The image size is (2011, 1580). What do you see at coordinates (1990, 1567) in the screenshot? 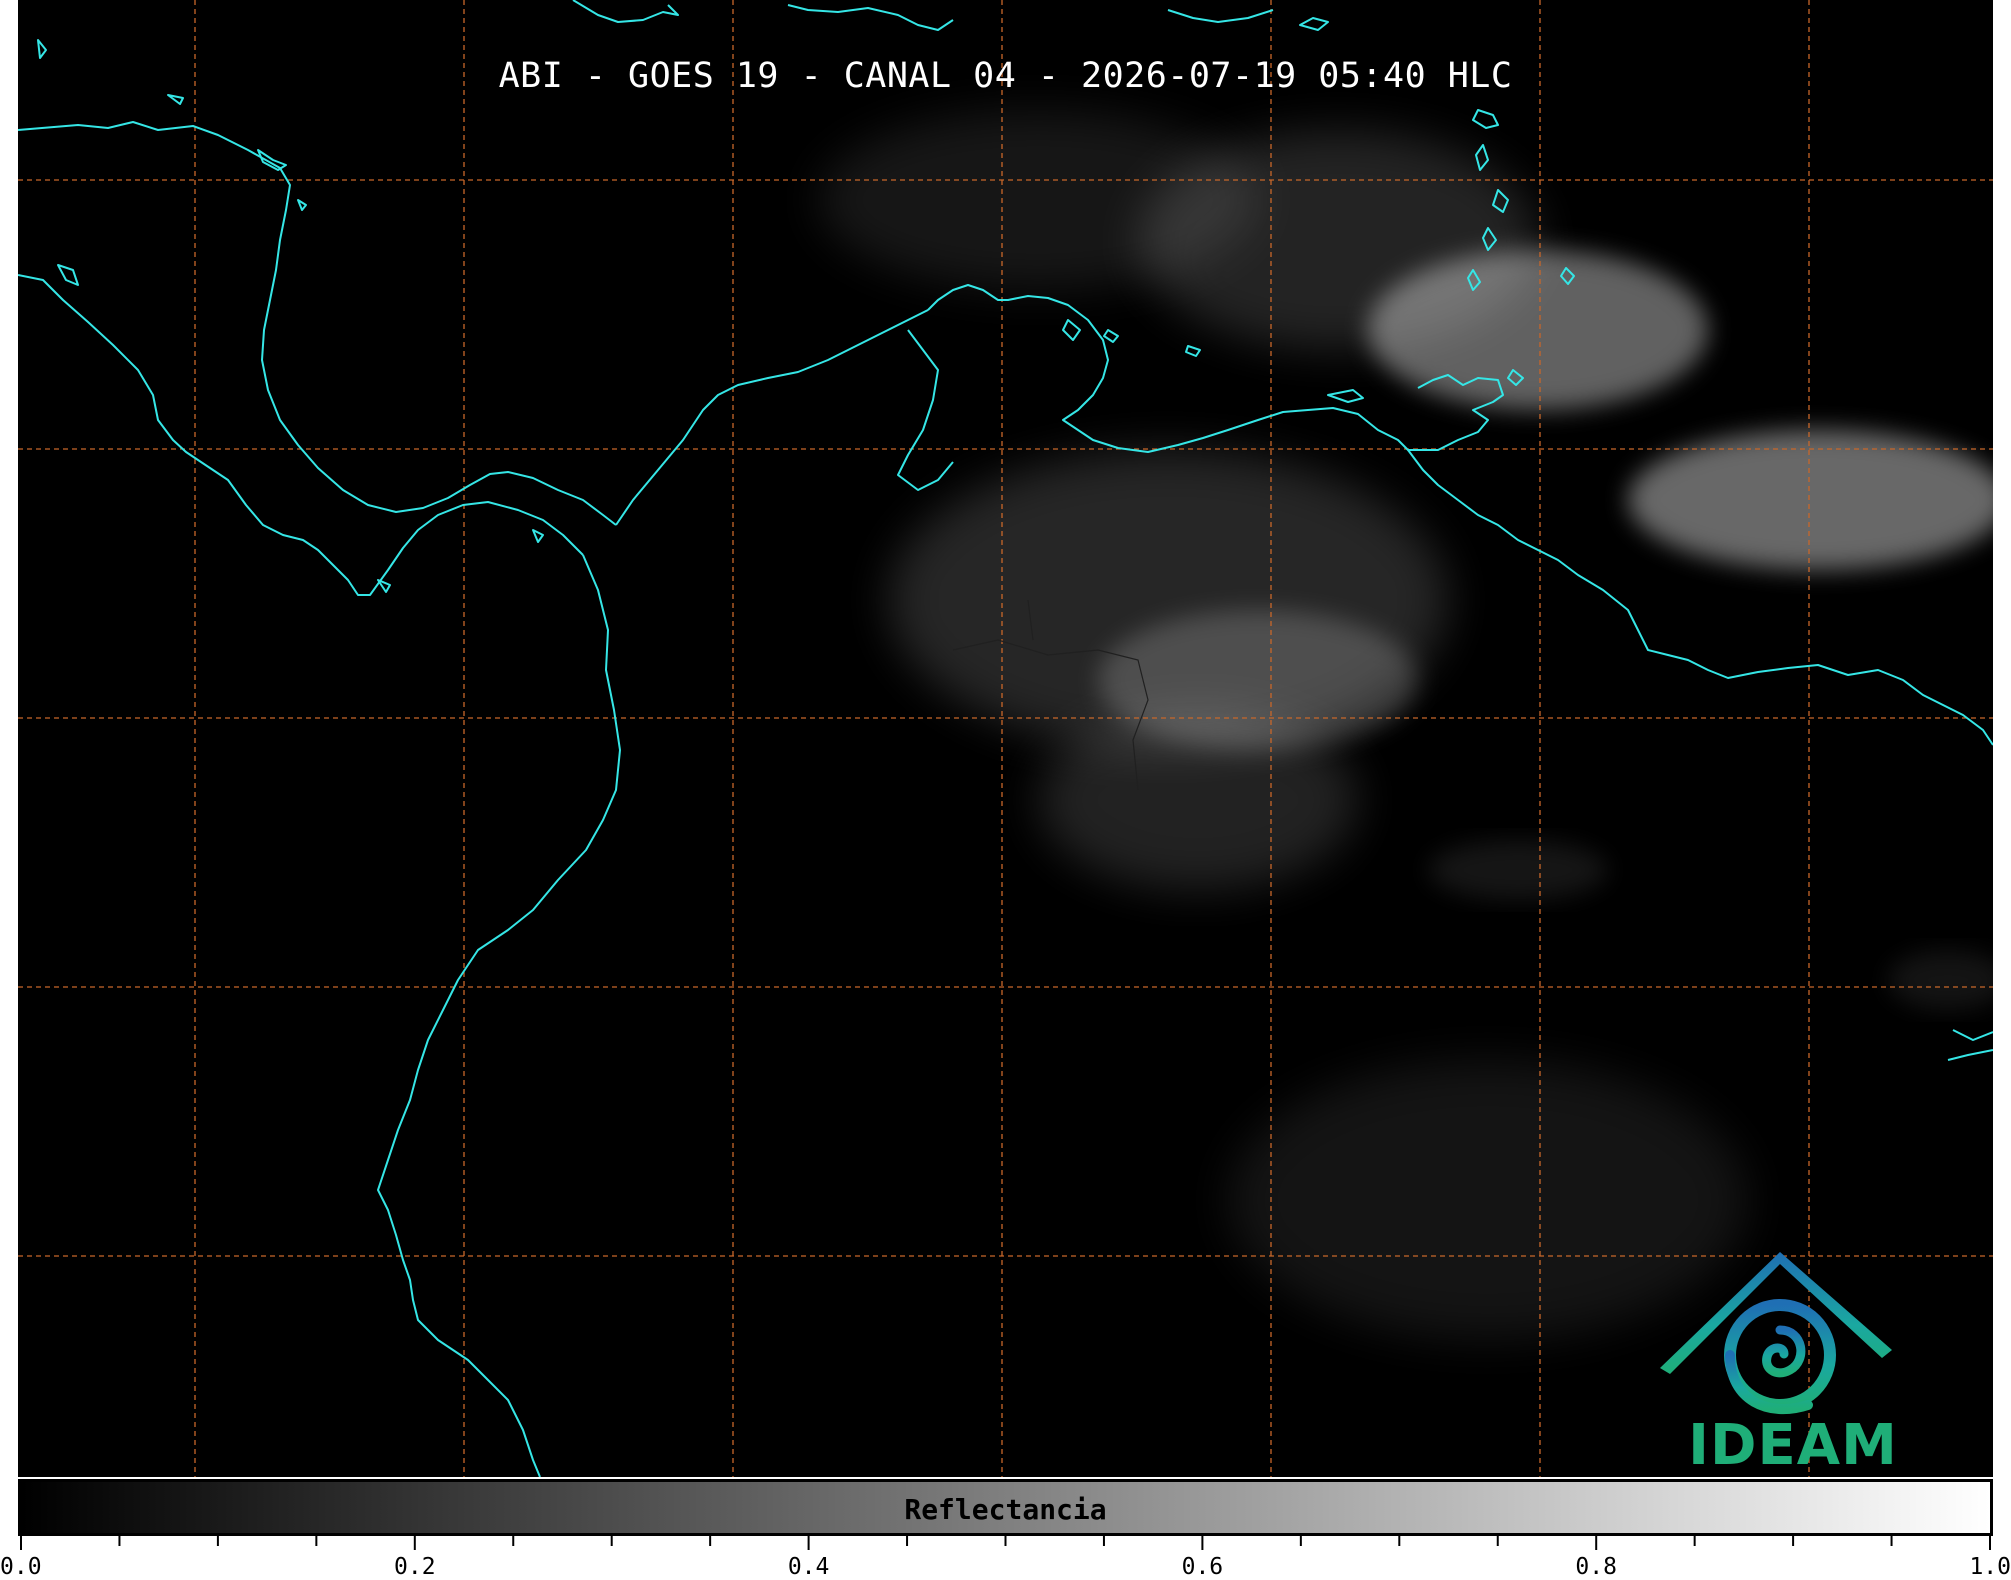
I see `colorbar-tick-label: 1.0` at bounding box center [1990, 1567].